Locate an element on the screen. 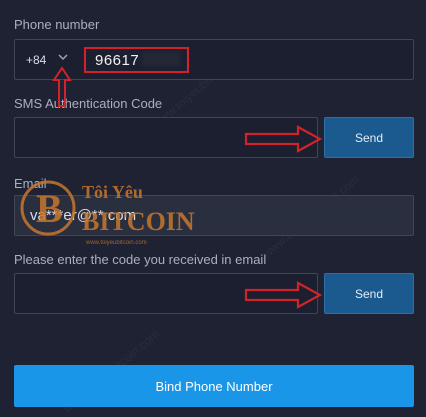  sms-code-label: SMS Authentication Code is located at coordinates (88, 103).